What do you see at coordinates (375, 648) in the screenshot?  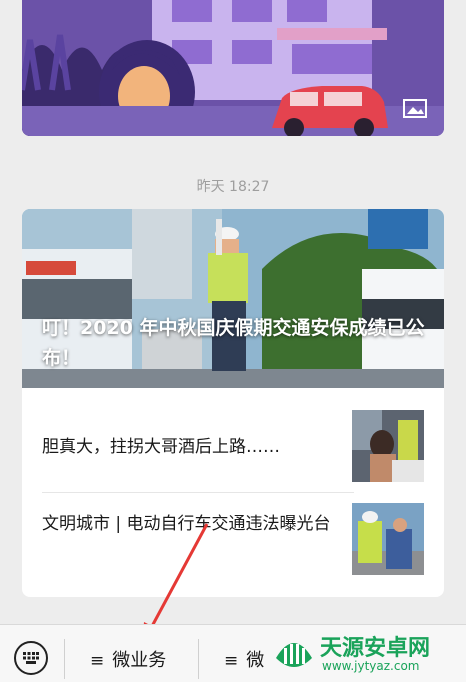 I see `watermark-brand: 天源安卓网` at bounding box center [375, 648].